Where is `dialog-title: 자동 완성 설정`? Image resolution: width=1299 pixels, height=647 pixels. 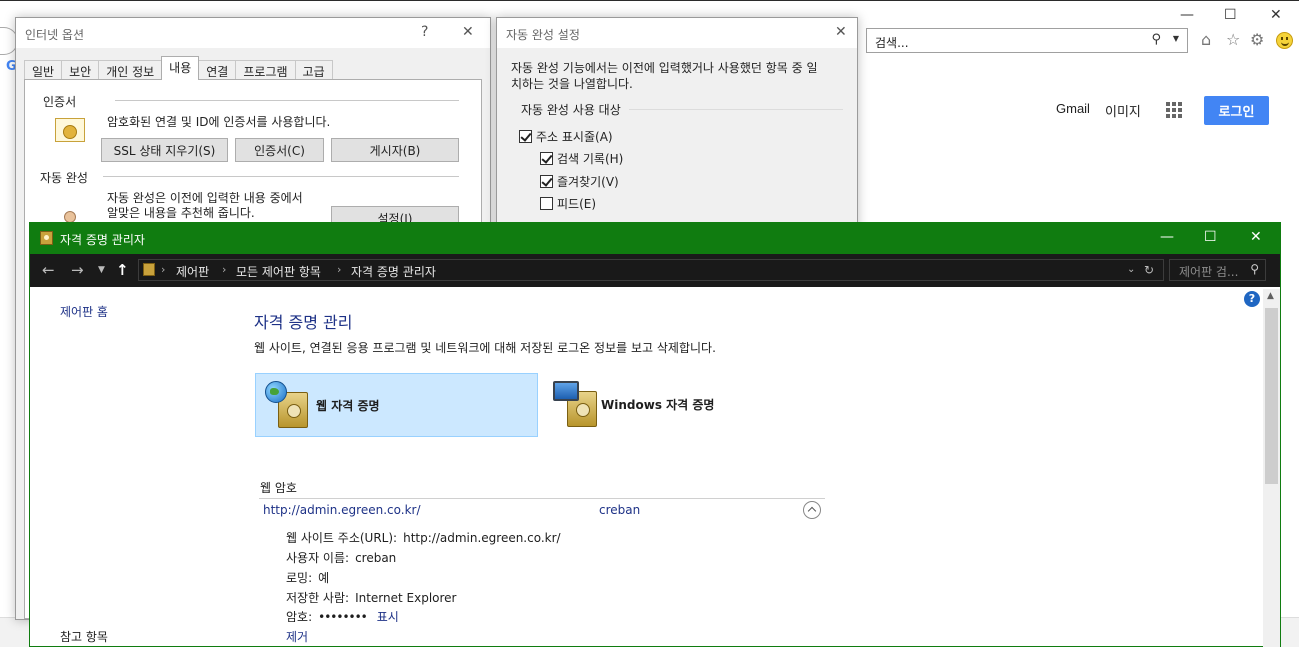 dialog-title: 자동 완성 설정 is located at coordinates (543, 35).